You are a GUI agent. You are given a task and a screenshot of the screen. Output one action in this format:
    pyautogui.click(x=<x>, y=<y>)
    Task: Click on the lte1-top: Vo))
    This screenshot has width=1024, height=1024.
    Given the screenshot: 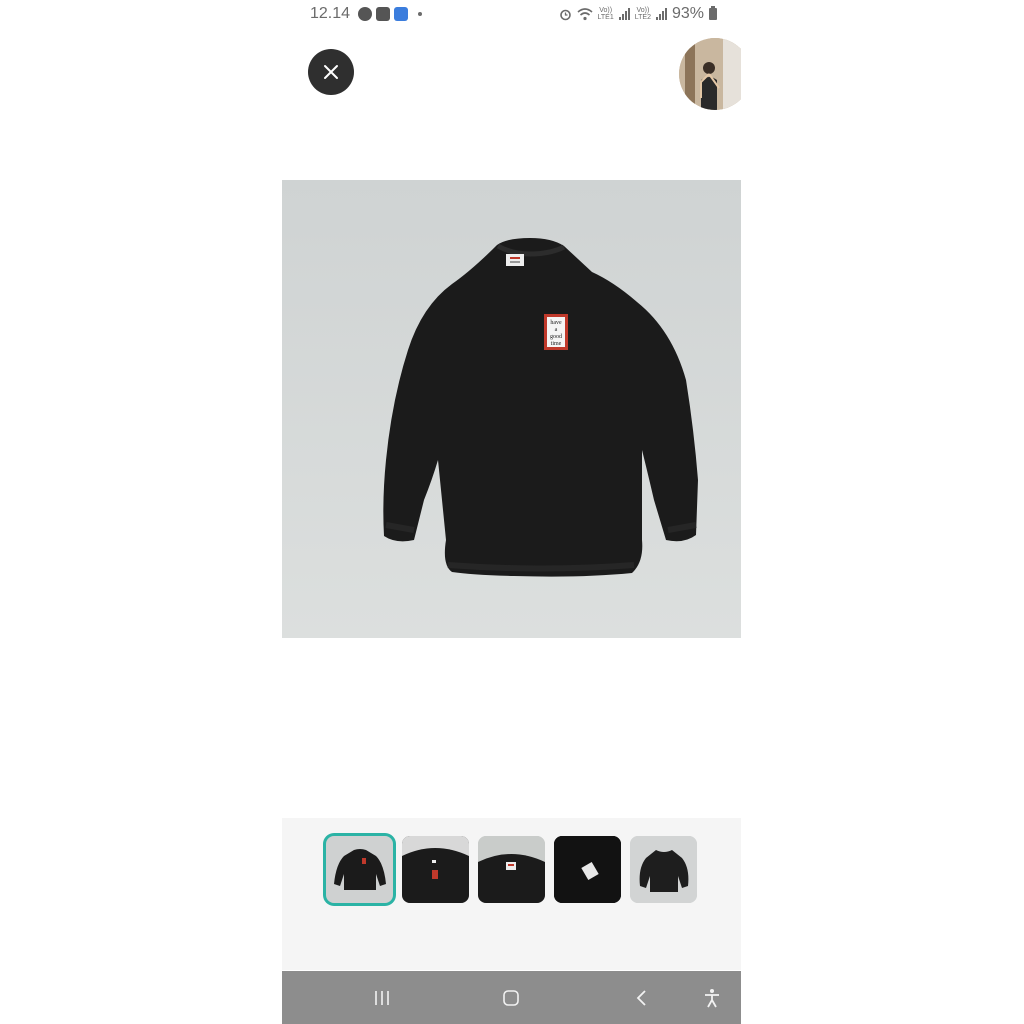 What is the action you would take?
    pyautogui.click(x=606, y=10)
    